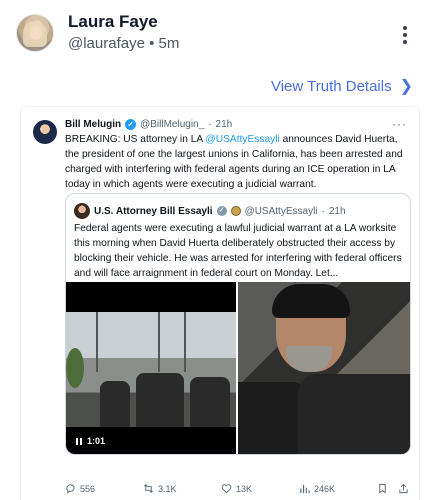 This screenshot has height=500, width=433. What do you see at coordinates (305, 489) in the screenshot?
I see `analytics-icon` at bounding box center [305, 489].